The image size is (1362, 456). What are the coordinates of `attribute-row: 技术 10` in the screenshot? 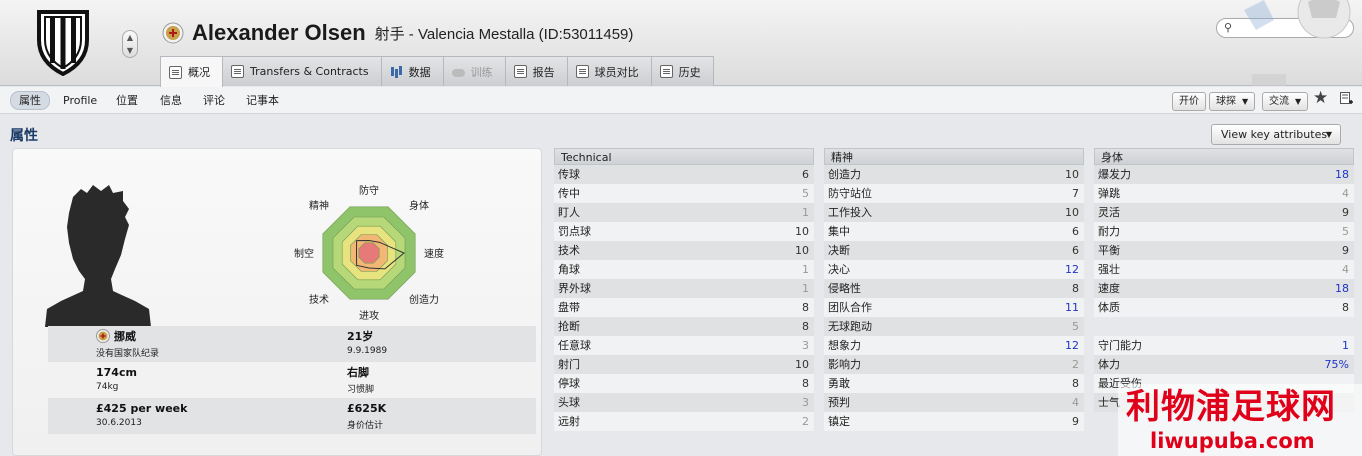 It's located at (684, 250).